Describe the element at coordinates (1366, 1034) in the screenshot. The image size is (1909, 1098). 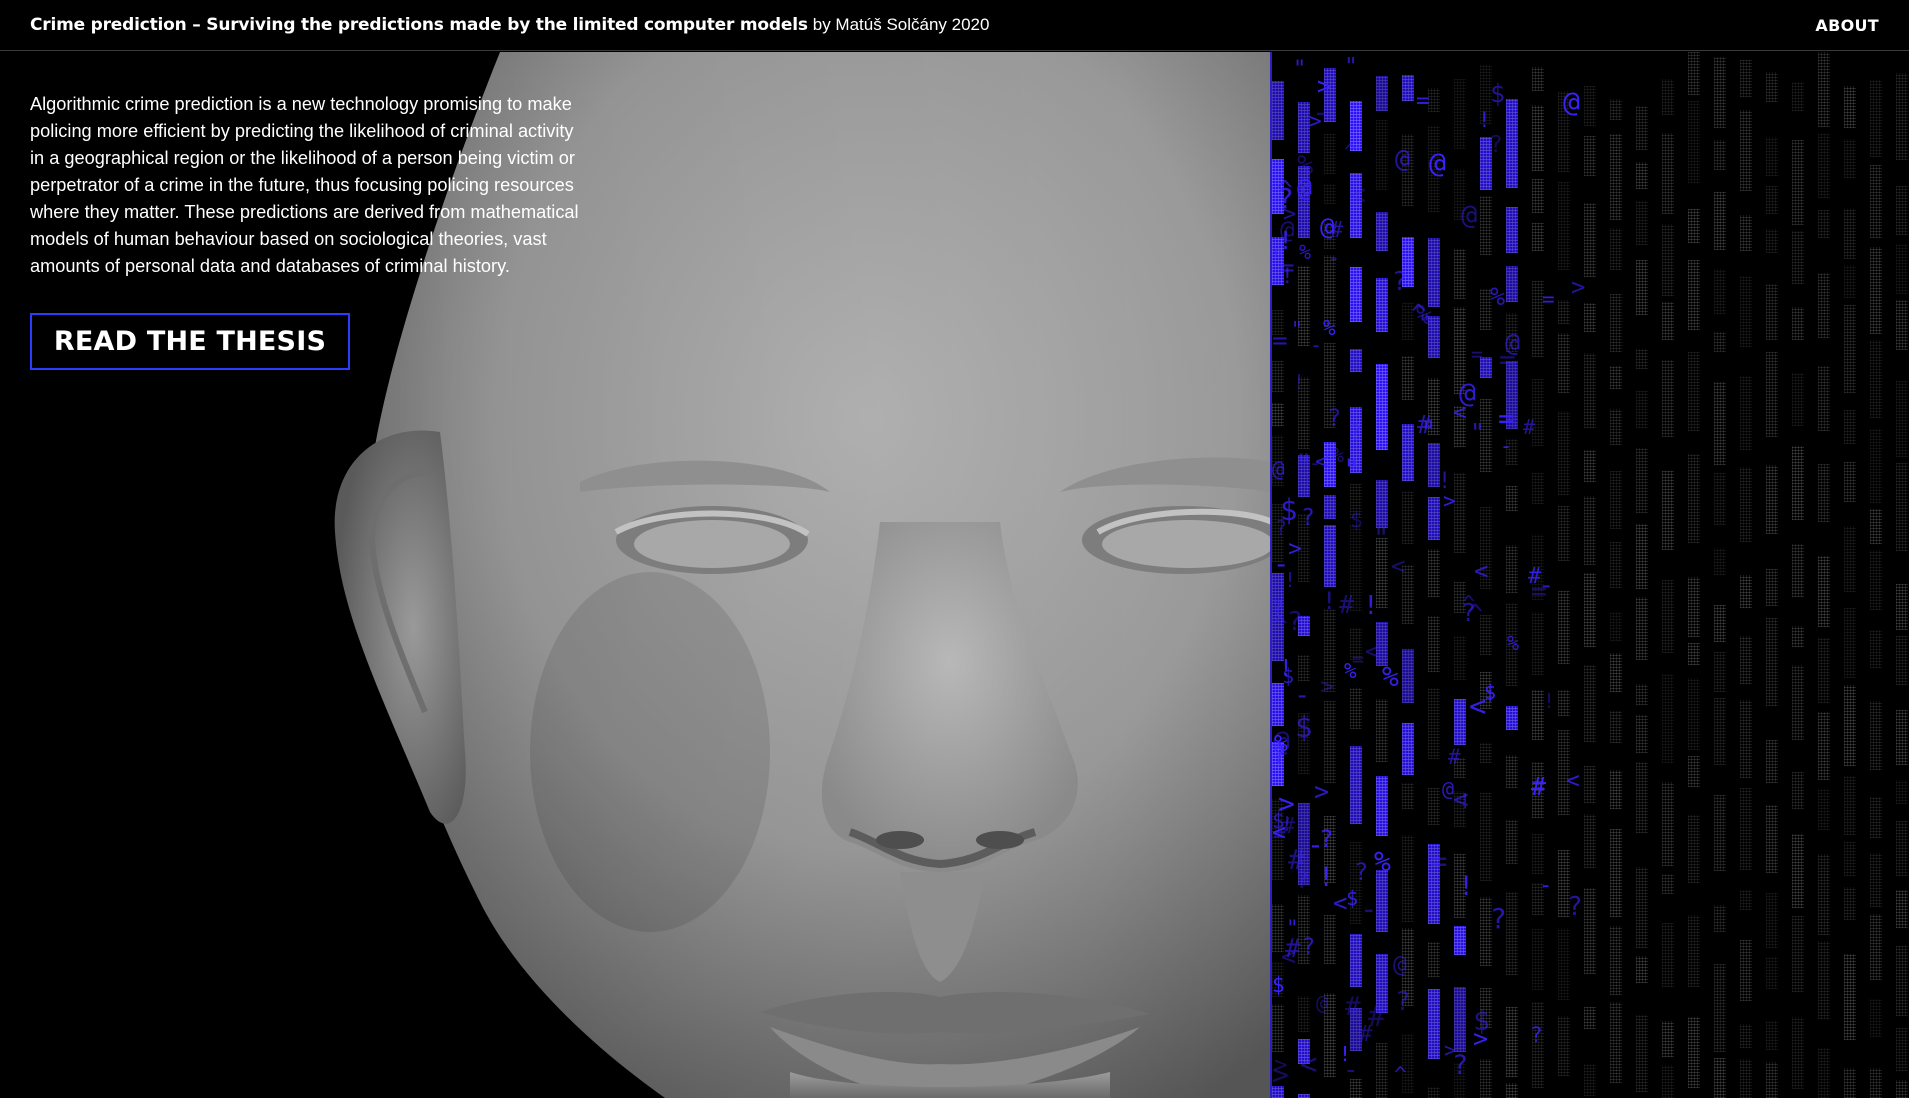
I see `matrix-glyph: #` at that location.